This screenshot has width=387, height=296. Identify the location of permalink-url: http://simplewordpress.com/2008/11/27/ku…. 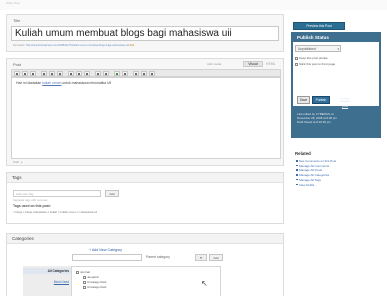
(77, 45).